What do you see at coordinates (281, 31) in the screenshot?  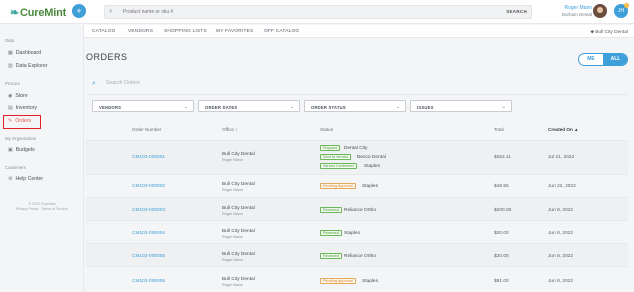 I see `nav-off-catalog: OFF CATALOG` at bounding box center [281, 31].